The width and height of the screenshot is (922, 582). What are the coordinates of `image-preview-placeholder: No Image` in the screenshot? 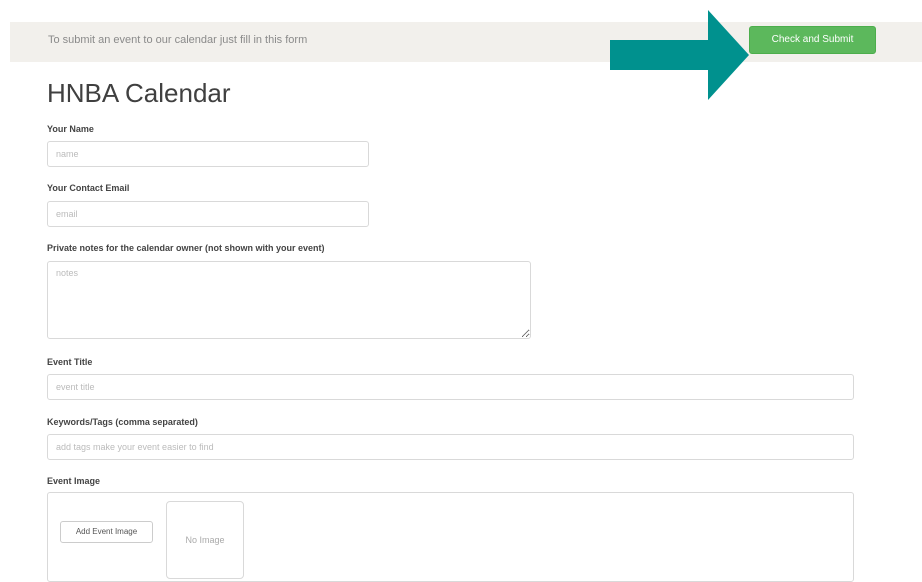 It's located at (205, 540).